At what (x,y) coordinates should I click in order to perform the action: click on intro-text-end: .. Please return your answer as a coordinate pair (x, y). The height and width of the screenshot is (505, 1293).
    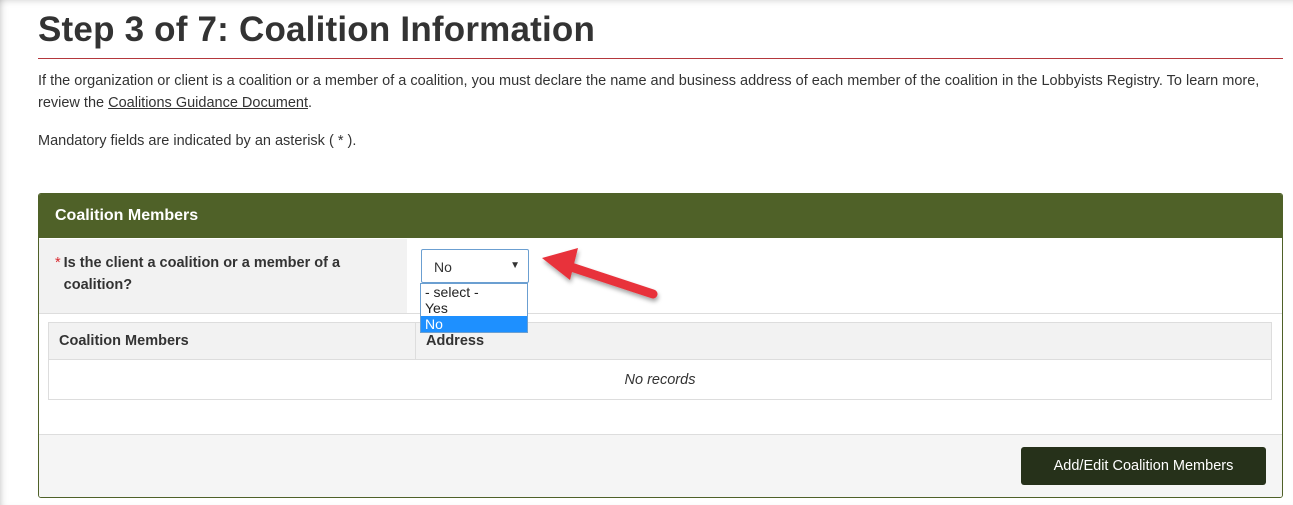
    Looking at the image, I should click on (310, 103).